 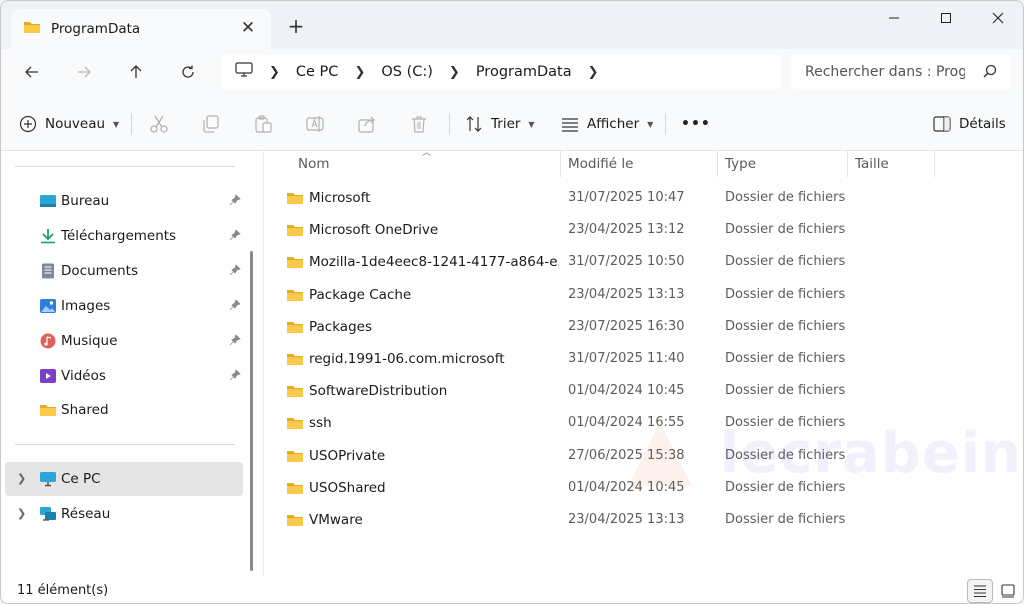 What do you see at coordinates (248, 28) in the screenshot?
I see `close-tab-icon: ✕` at bounding box center [248, 28].